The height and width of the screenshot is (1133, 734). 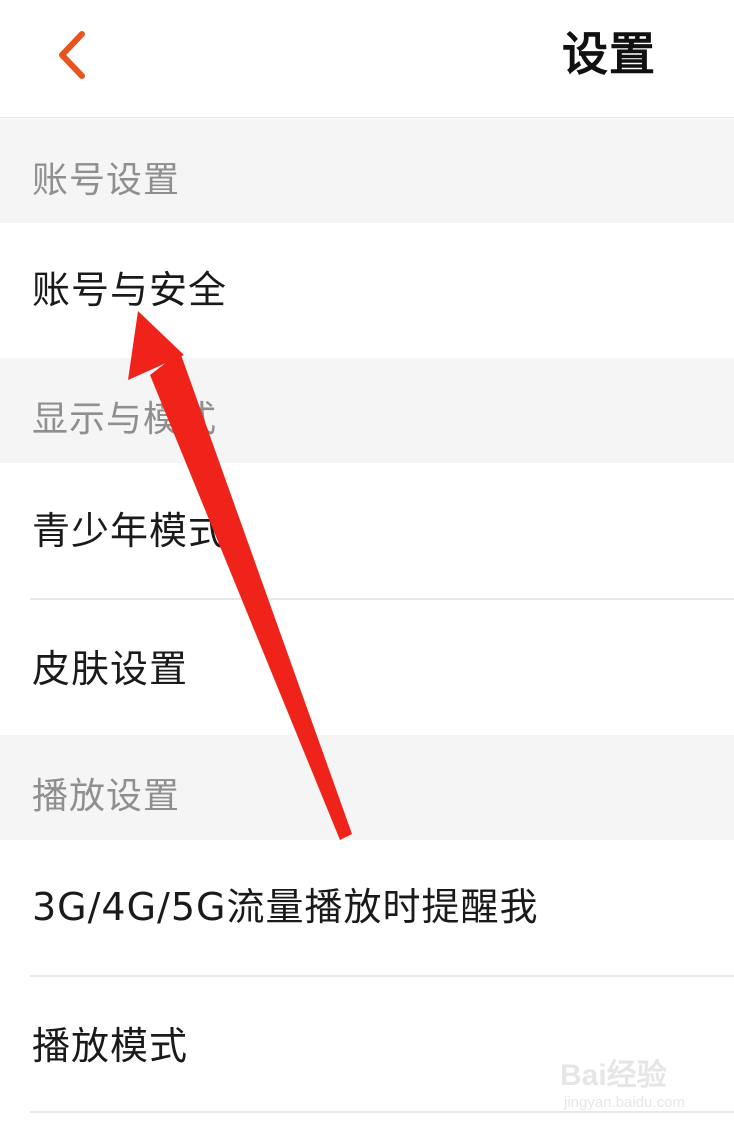 What do you see at coordinates (367, 410) in the screenshot?
I see `section-header-display-mode: 显示与模式` at bounding box center [367, 410].